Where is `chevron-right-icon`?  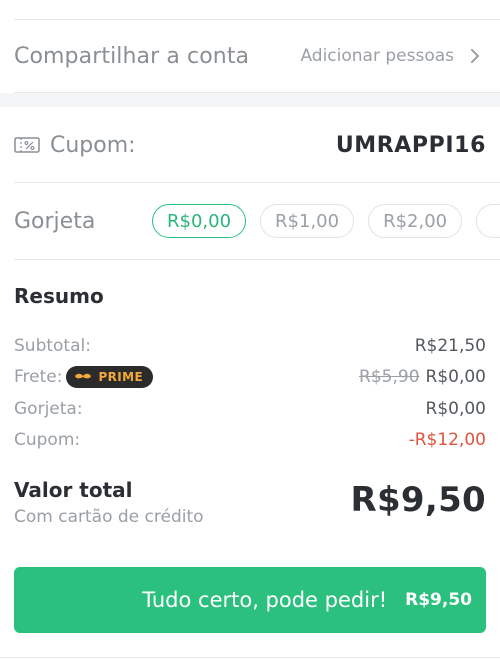 chevron-right-icon is located at coordinates (475, 56).